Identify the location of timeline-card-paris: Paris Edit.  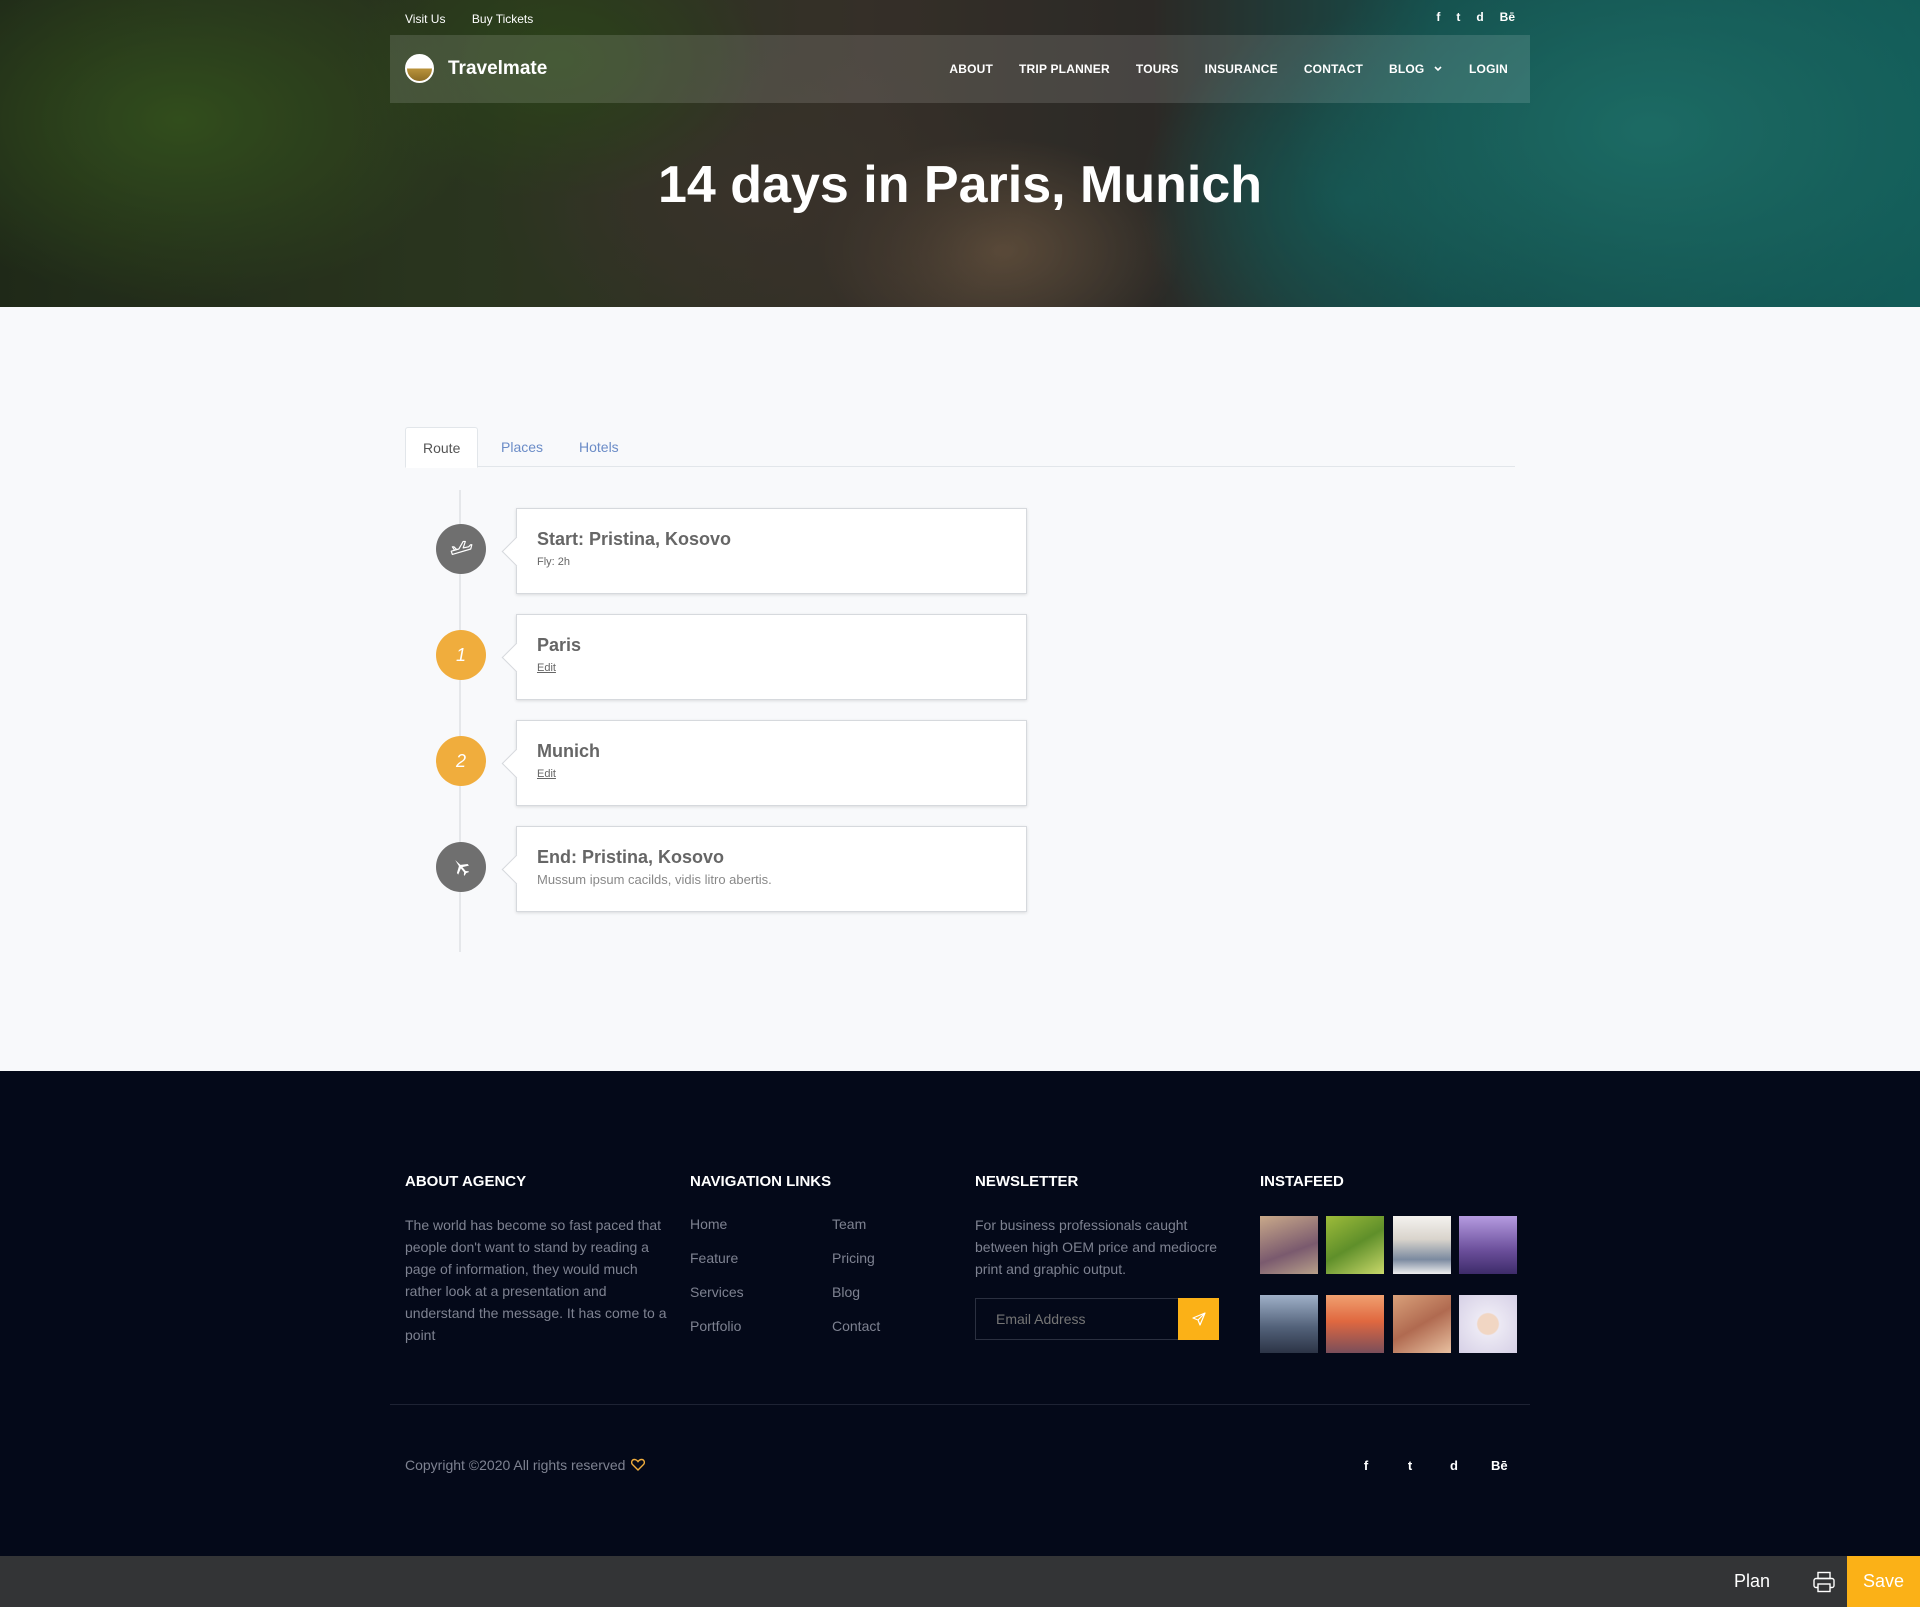
(771, 657).